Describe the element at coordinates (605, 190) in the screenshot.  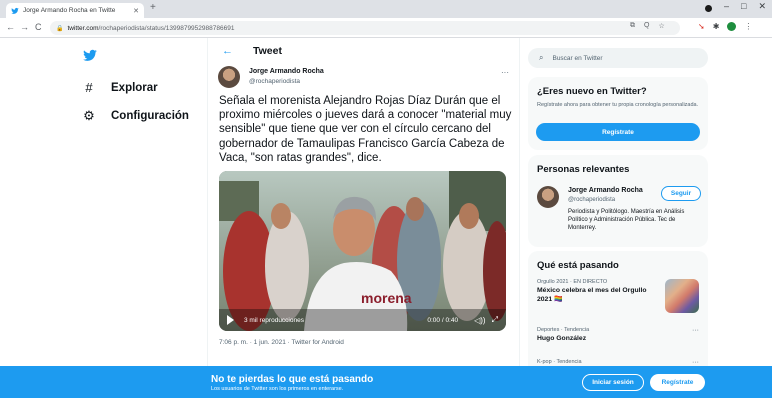
I see `relevant-user-name: Jorge Armando Rocha` at that location.